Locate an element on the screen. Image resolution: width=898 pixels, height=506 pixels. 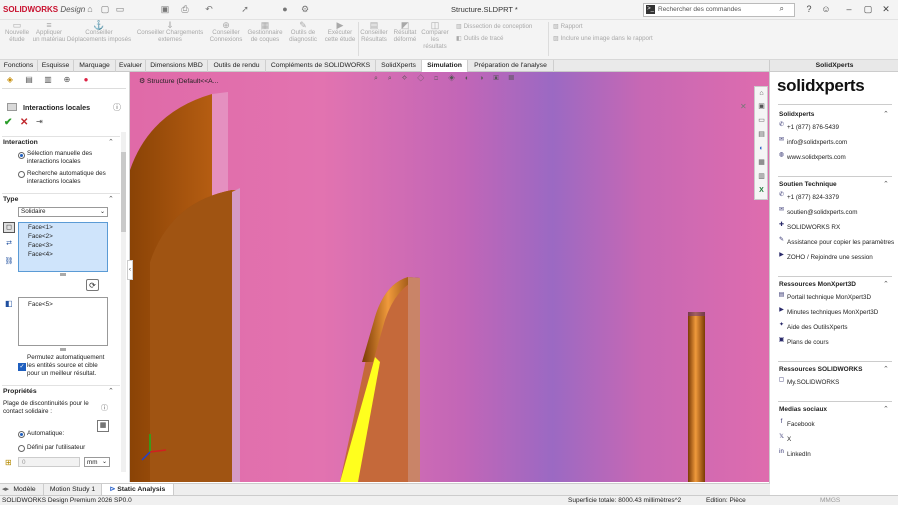
list-item: Face<3> is located at coordinates (63, 245).